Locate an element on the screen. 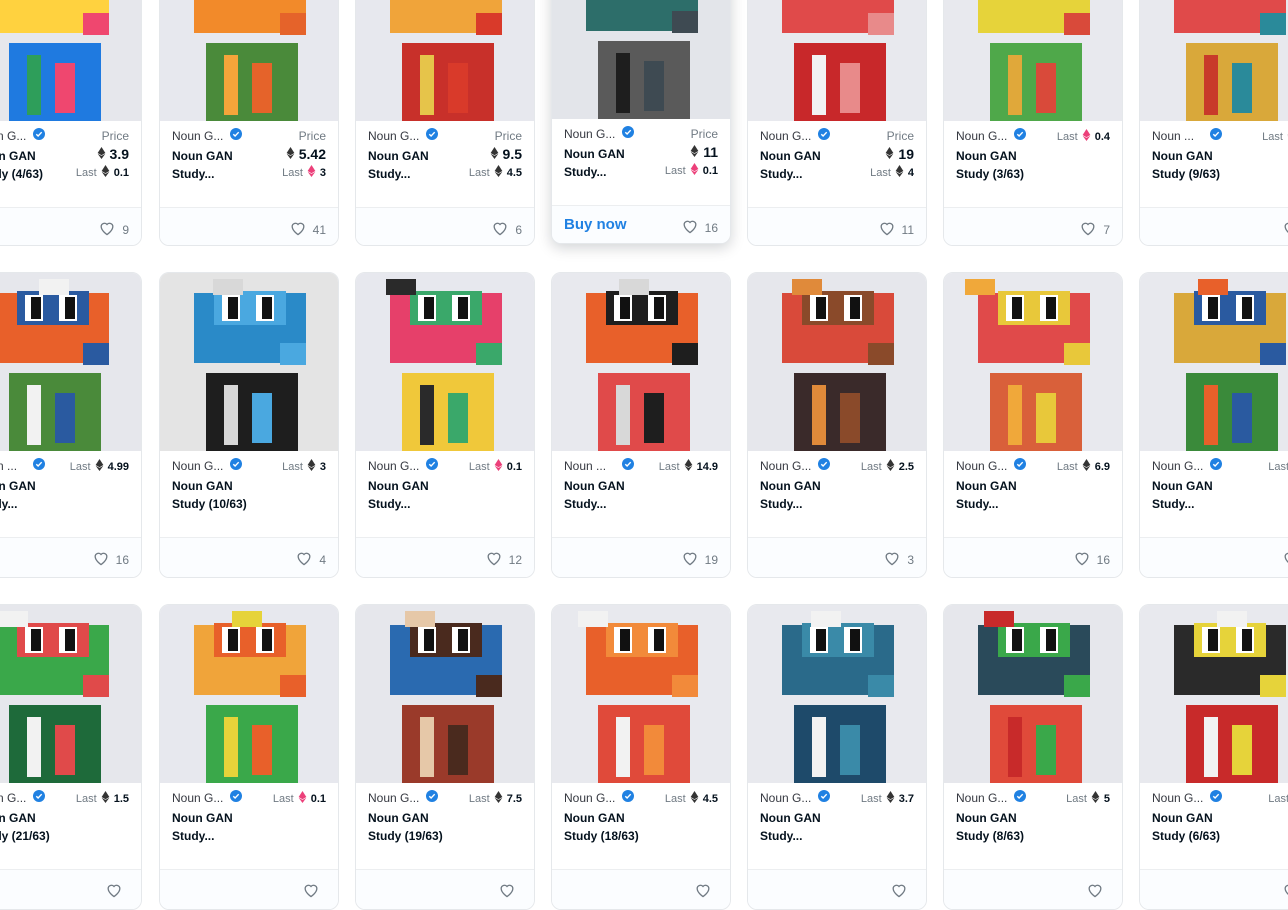 The image size is (1288, 910). favorite-button: 3 is located at coordinates (898, 559).